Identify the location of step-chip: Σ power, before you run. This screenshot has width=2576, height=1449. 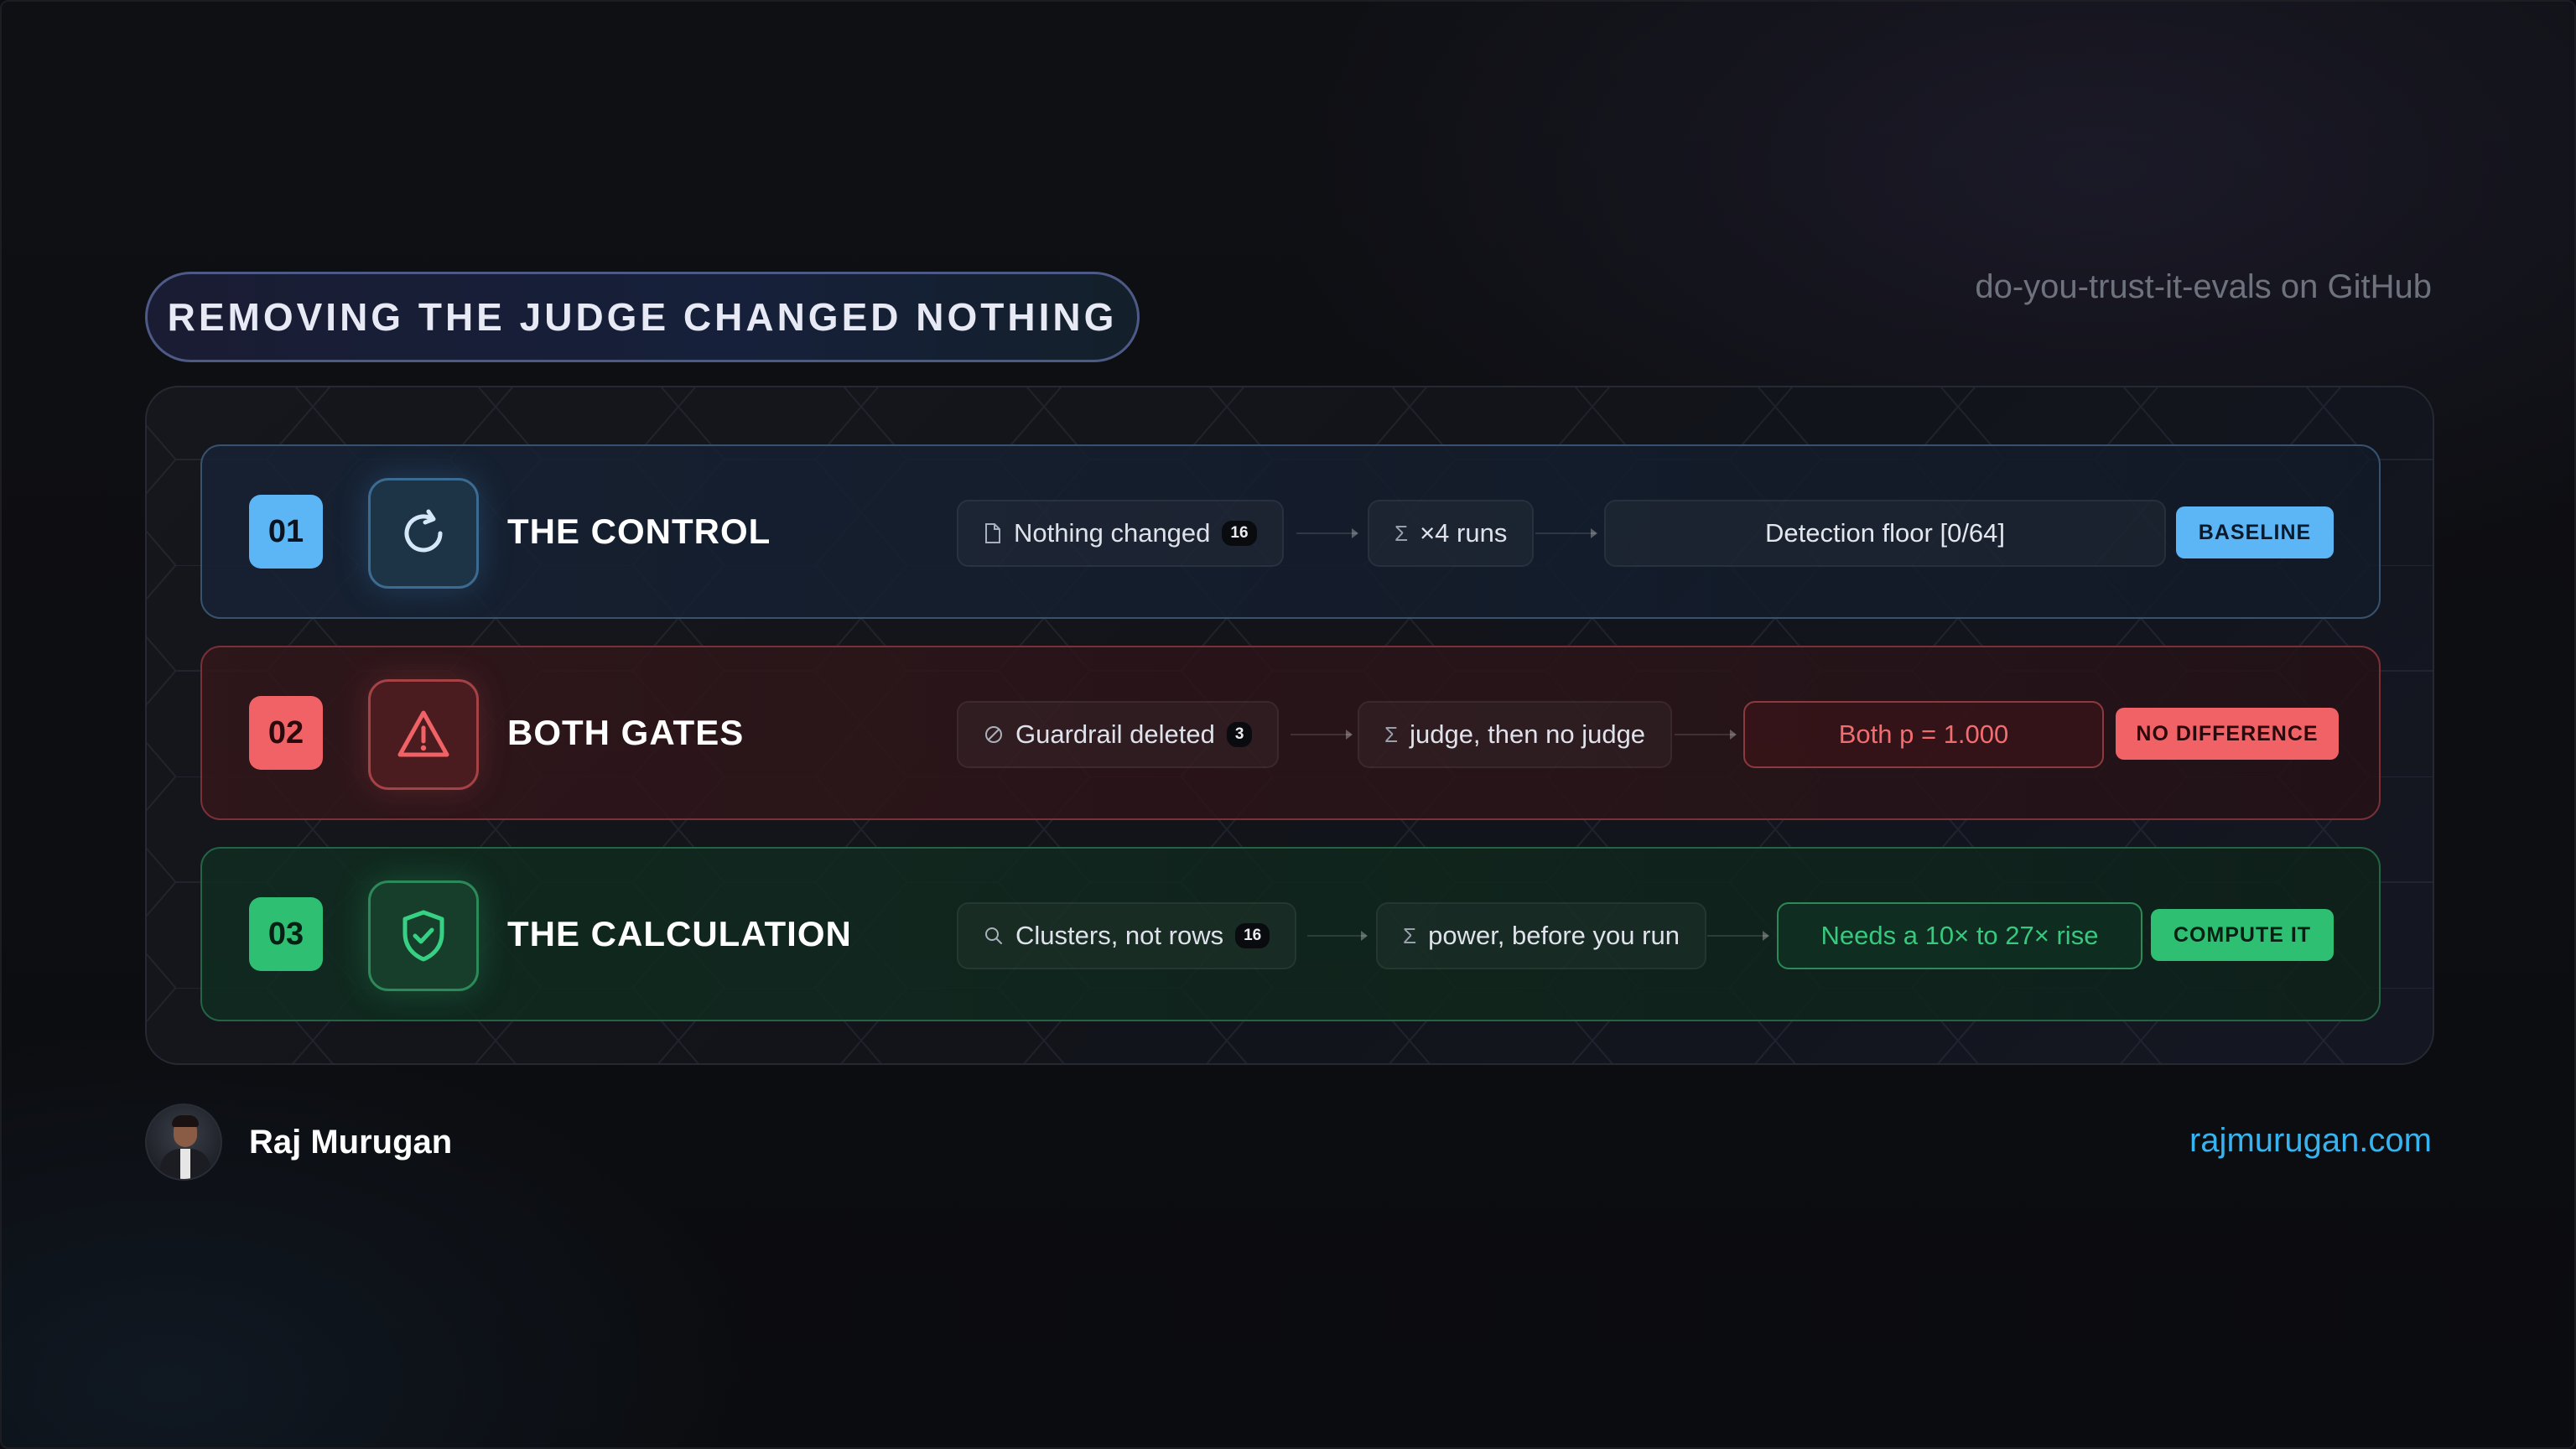
(1541, 935).